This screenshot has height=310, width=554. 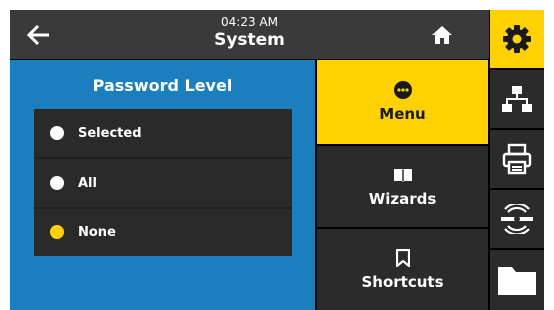 I want to click on option-label: Selected, so click(x=110, y=133).